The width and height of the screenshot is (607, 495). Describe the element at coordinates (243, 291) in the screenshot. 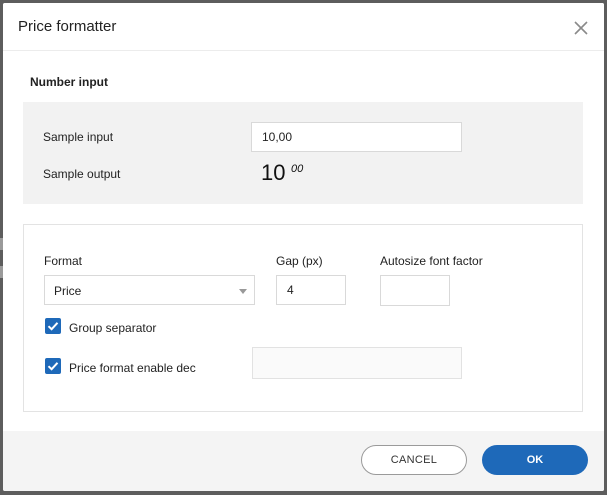

I see `chevron-down-icon` at that location.